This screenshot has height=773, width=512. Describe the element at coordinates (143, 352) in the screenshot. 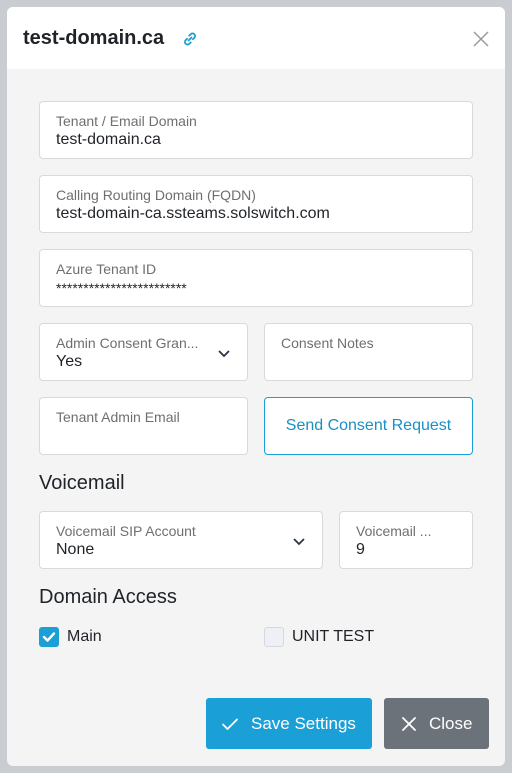

I see `admin-consent-select: Admin Consent Gran... Yes` at that location.